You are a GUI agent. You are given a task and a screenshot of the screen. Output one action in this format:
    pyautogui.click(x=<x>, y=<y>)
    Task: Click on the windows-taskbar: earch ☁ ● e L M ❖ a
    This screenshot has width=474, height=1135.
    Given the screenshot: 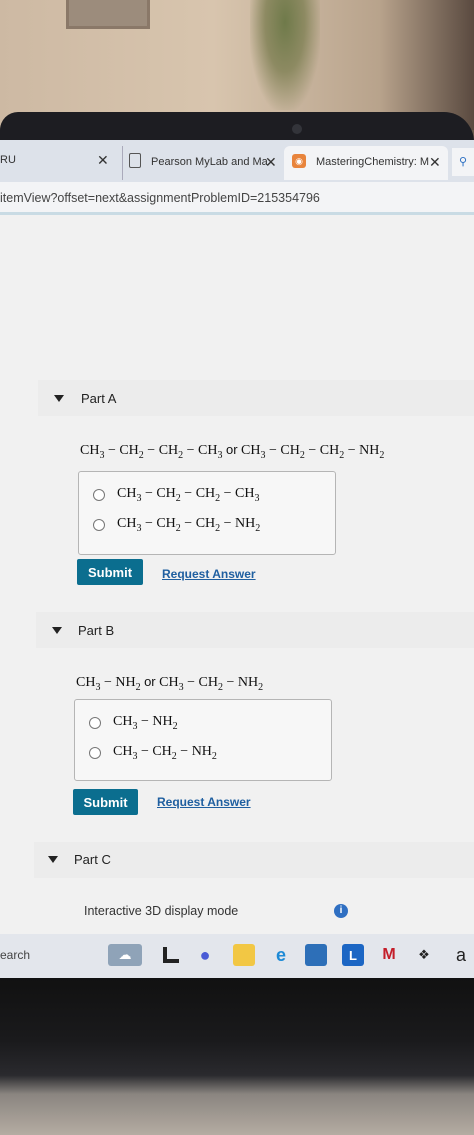 What is the action you would take?
    pyautogui.click(x=237, y=956)
    